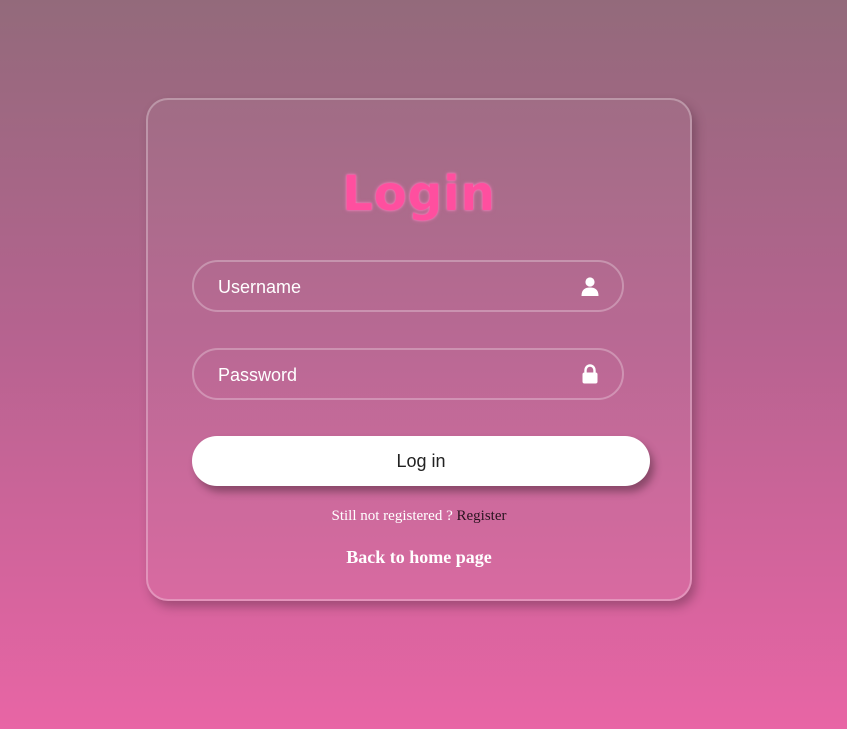 The width and height of the screenshot is (847, 729). I want to click on password-field, so click(408, 374).